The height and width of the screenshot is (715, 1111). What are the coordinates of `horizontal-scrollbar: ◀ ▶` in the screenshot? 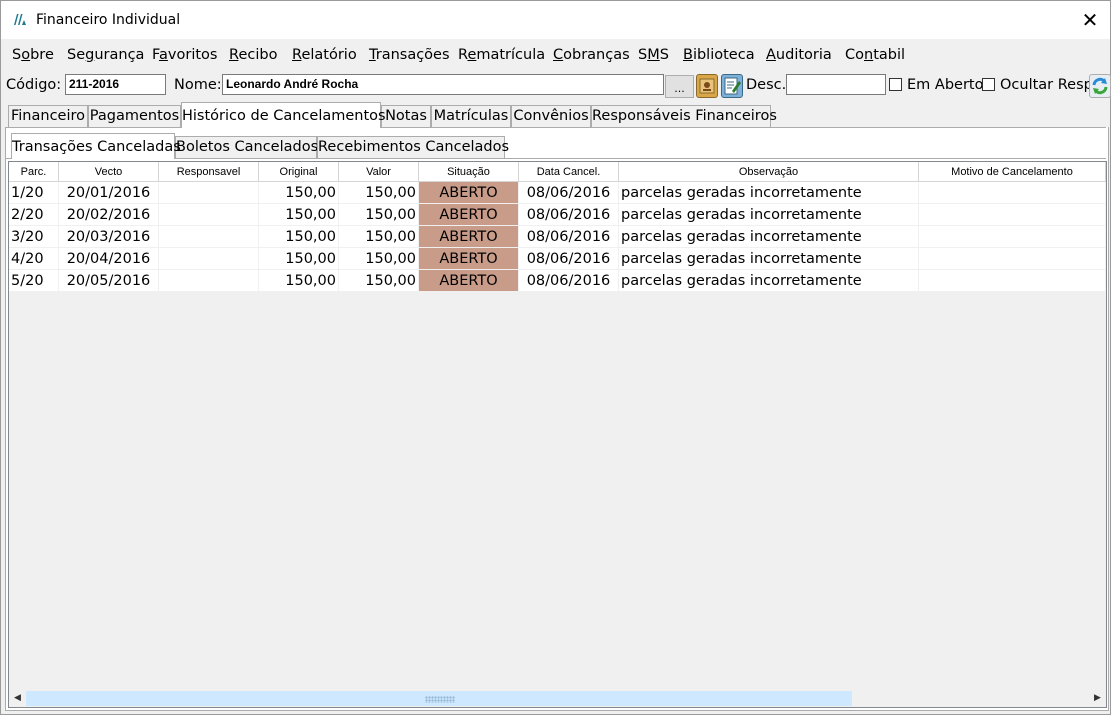 It's located at (557, 698).